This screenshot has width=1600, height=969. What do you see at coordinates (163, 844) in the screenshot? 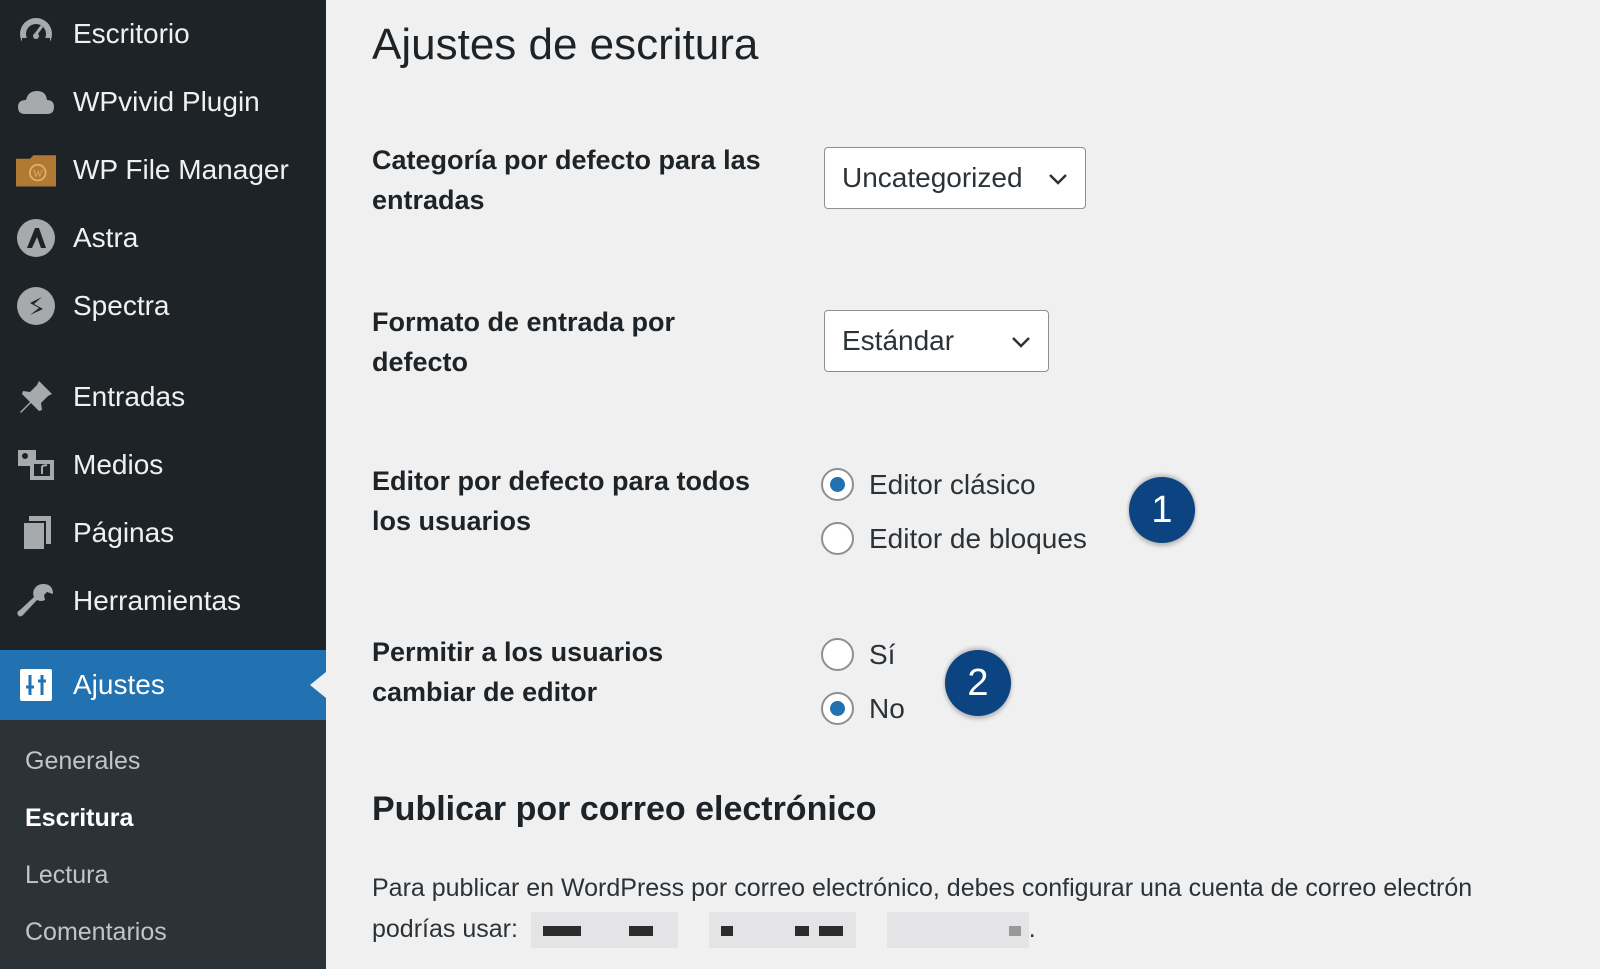
I see `settings-submenu: Generales Escritura Lectura Comentarios` at bounding box center [163, 844].